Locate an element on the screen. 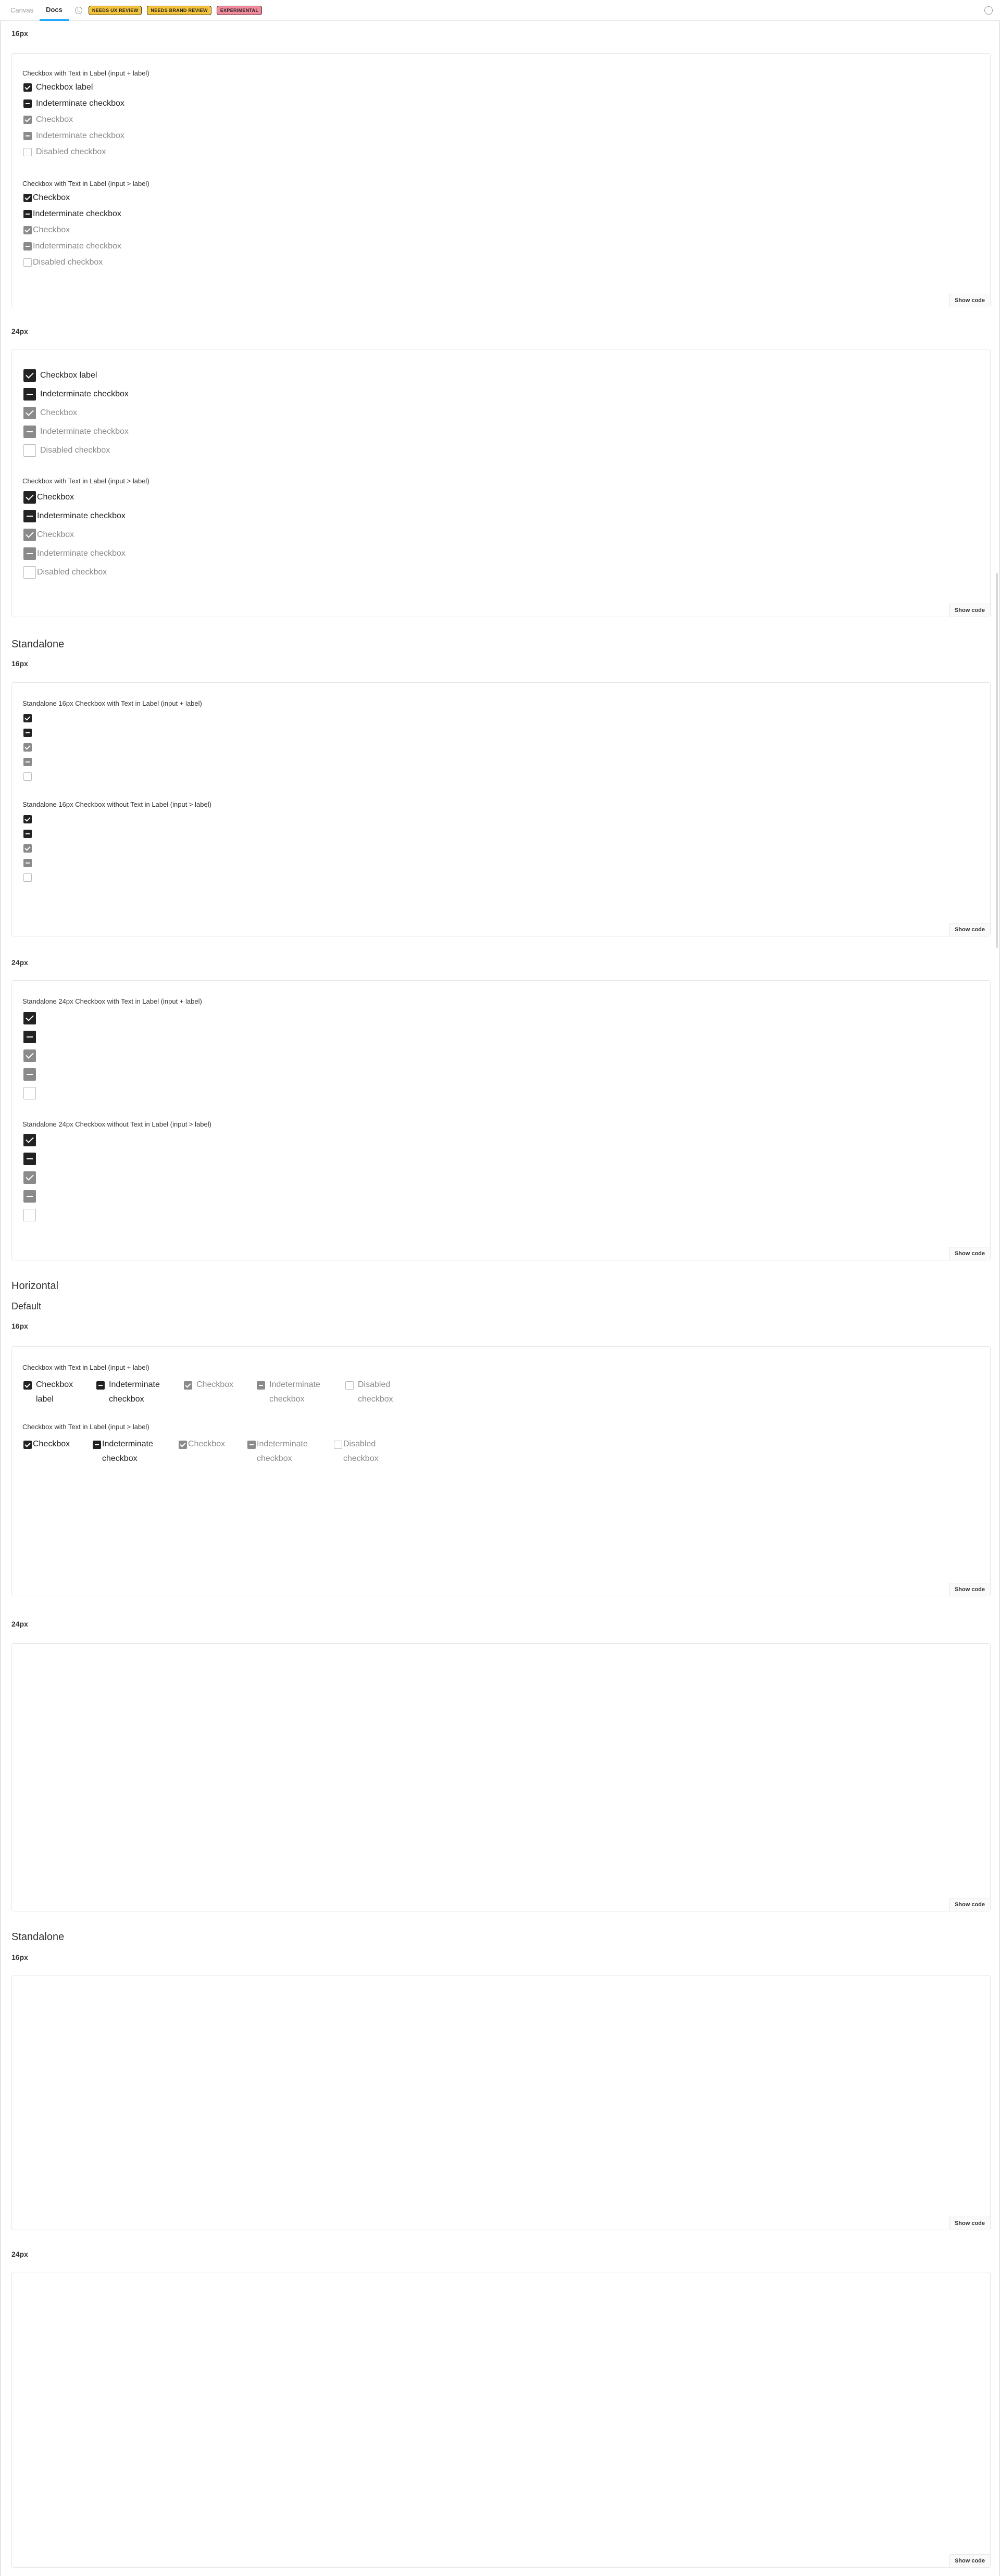  tab-docs: Docs is located at coordinates (55, 10).